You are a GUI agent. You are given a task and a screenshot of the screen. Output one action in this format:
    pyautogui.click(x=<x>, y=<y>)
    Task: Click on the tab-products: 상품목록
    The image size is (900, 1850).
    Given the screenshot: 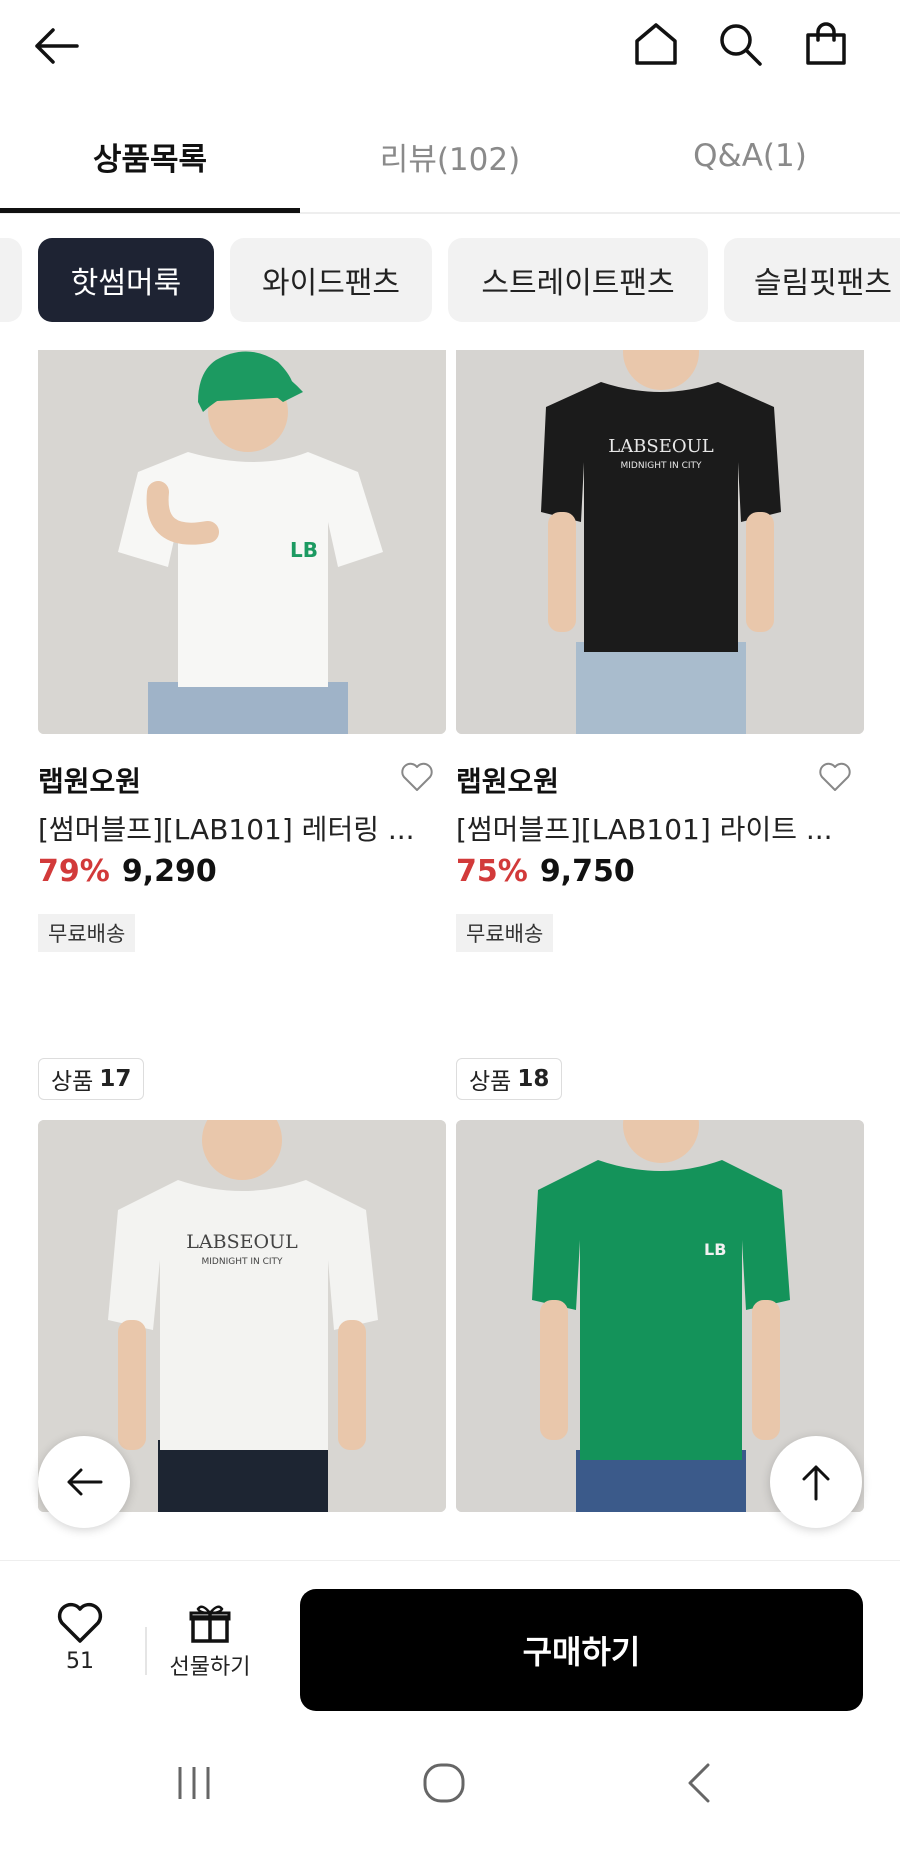 What is the action you would take?
    pyautogui.click(x=150, y=156)
    